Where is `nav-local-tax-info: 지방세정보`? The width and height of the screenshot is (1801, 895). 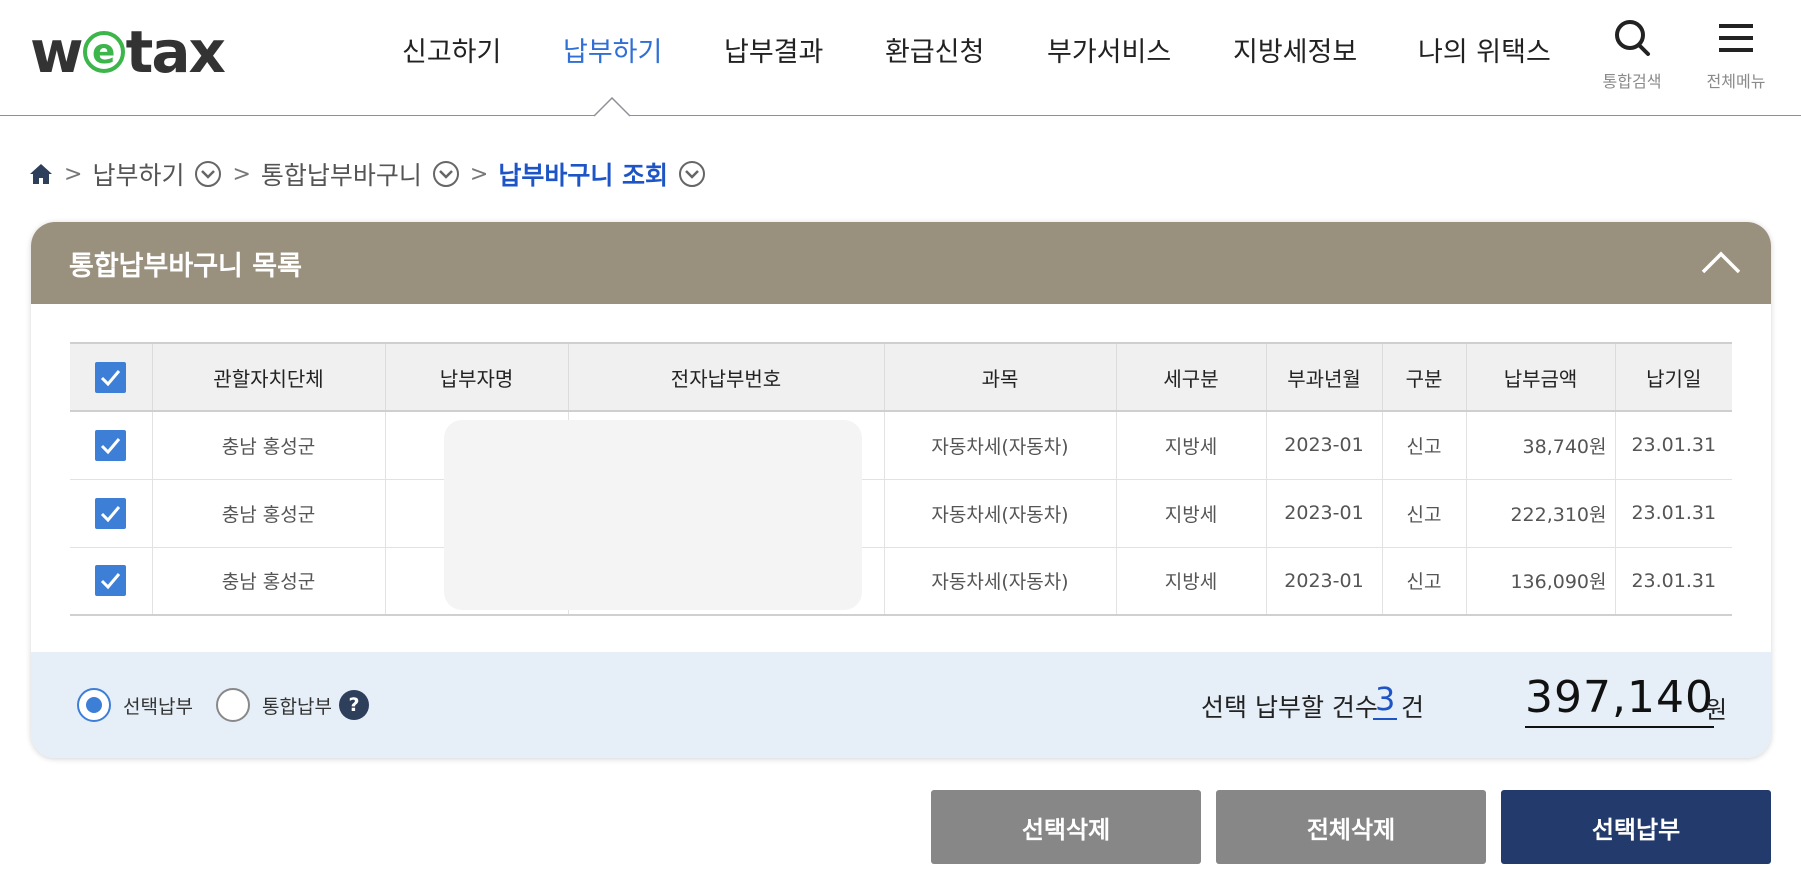 nav-local-tax-info: 지방세정보 is located at coordinates (1295, 52).